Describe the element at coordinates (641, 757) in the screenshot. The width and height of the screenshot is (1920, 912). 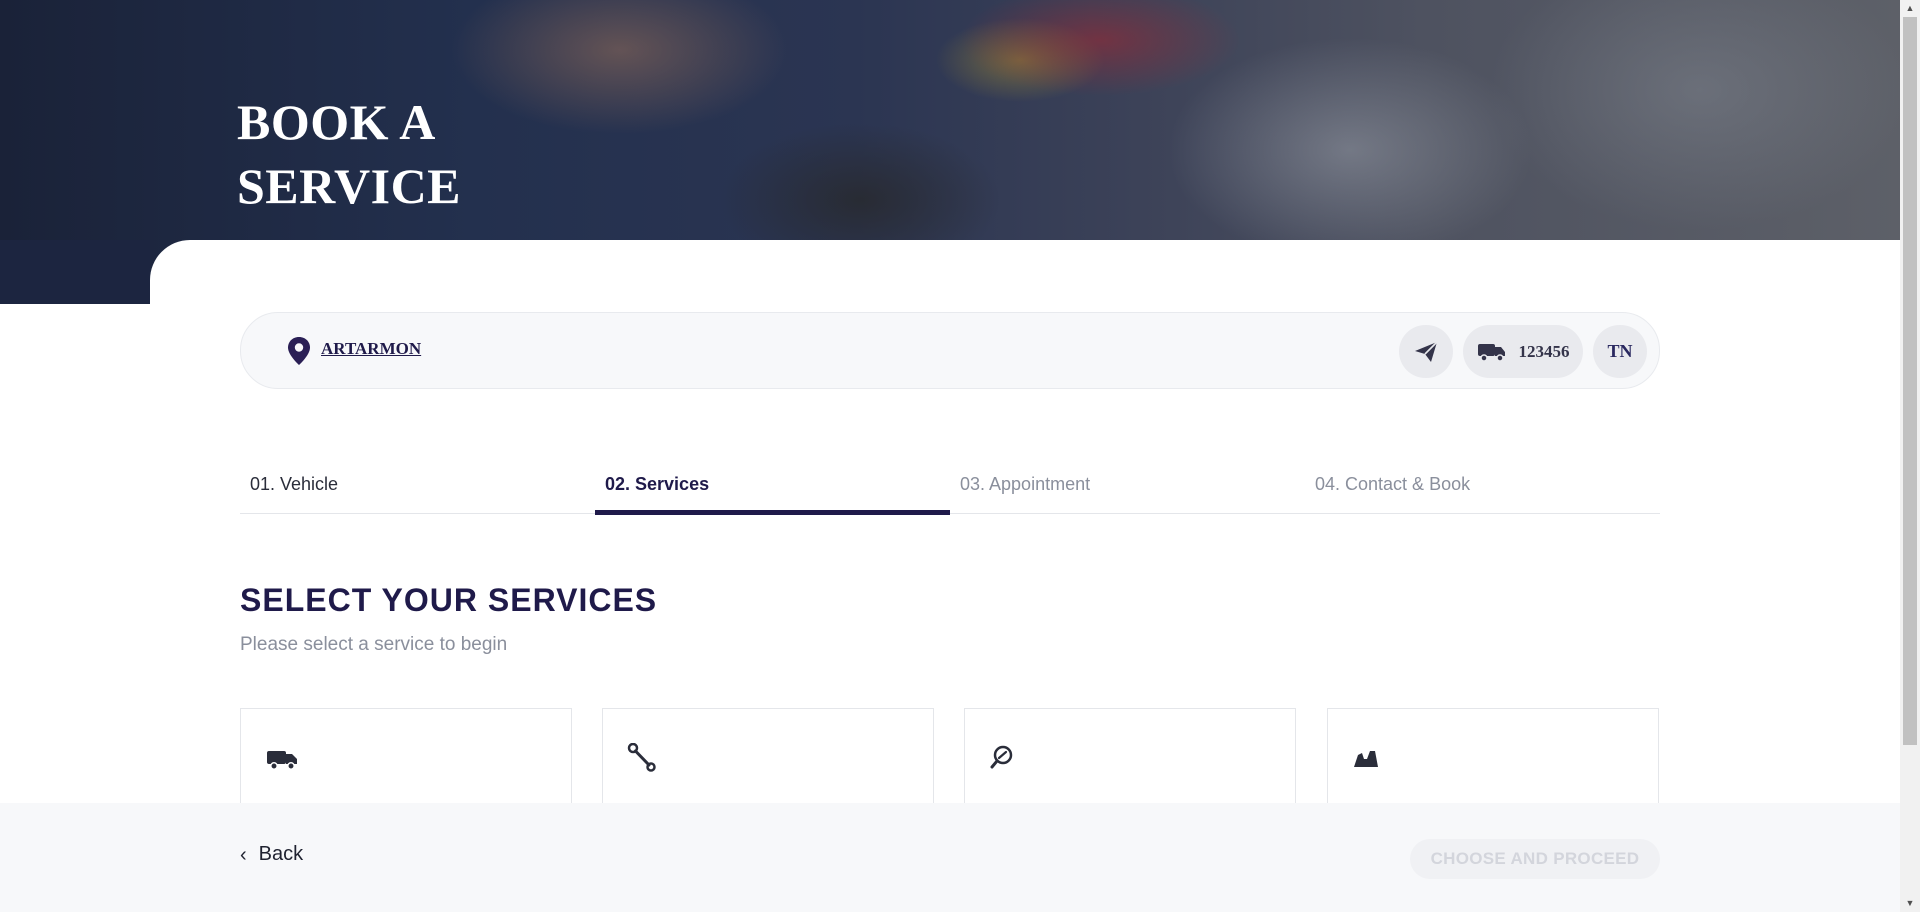
I see `wrench-icon` at that location.